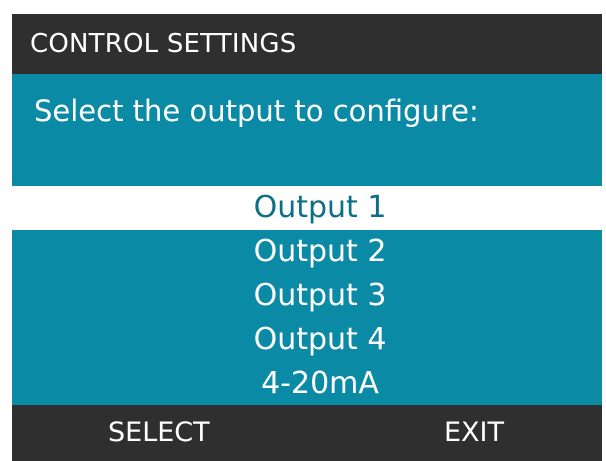  Describe the element at coordinates (307, 208) in the screenshot. I see `menu-item-output-1: Output 1` at that location.